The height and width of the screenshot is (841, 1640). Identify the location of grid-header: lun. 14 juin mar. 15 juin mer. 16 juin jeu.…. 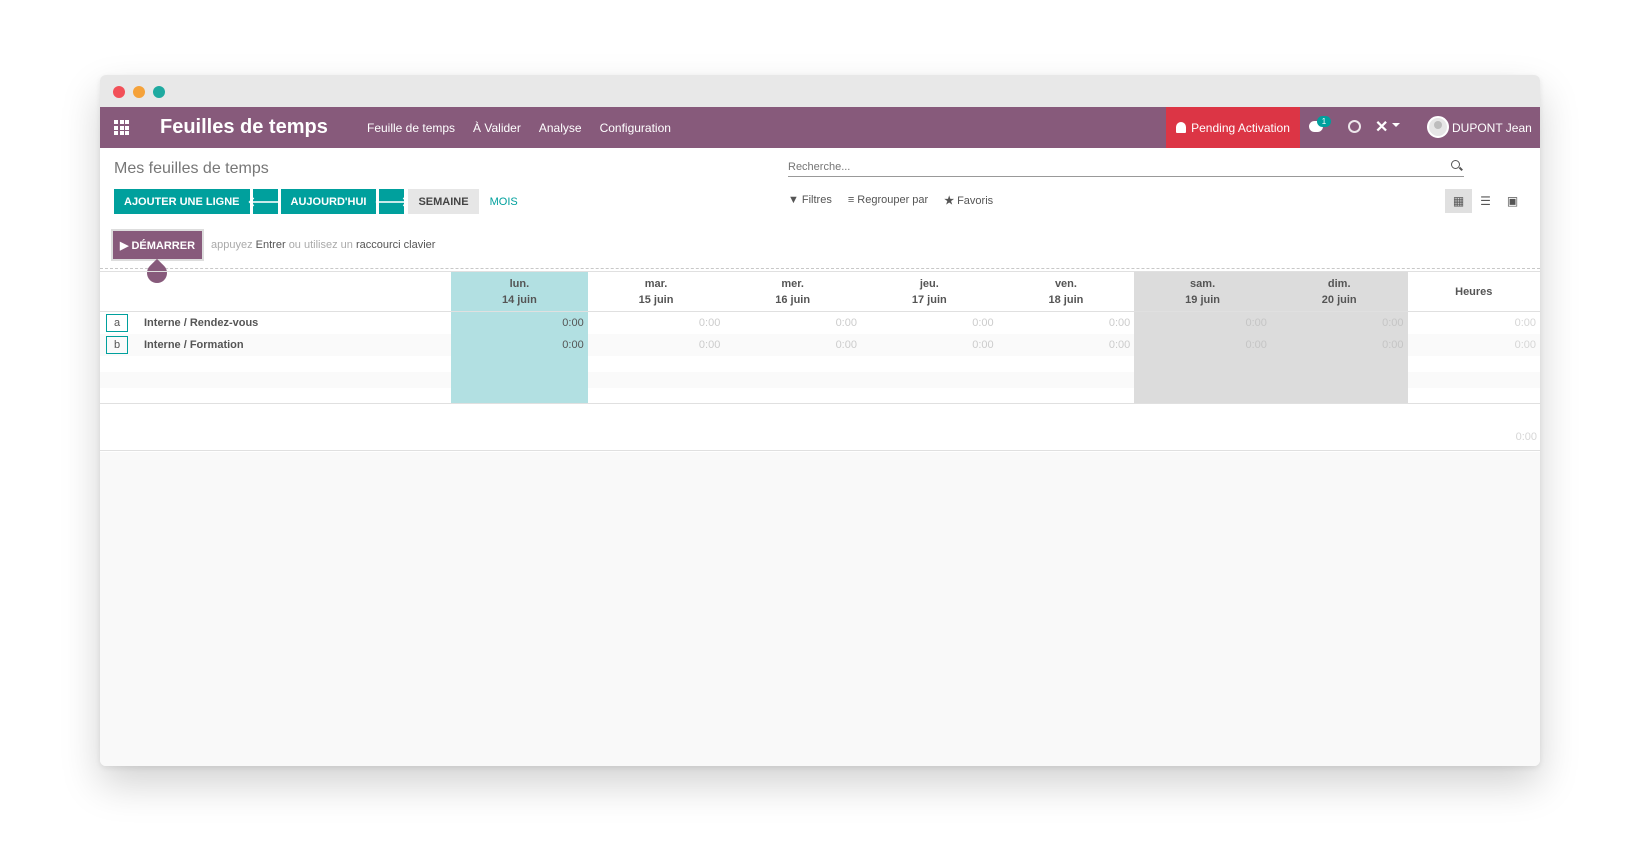
(820, 291).